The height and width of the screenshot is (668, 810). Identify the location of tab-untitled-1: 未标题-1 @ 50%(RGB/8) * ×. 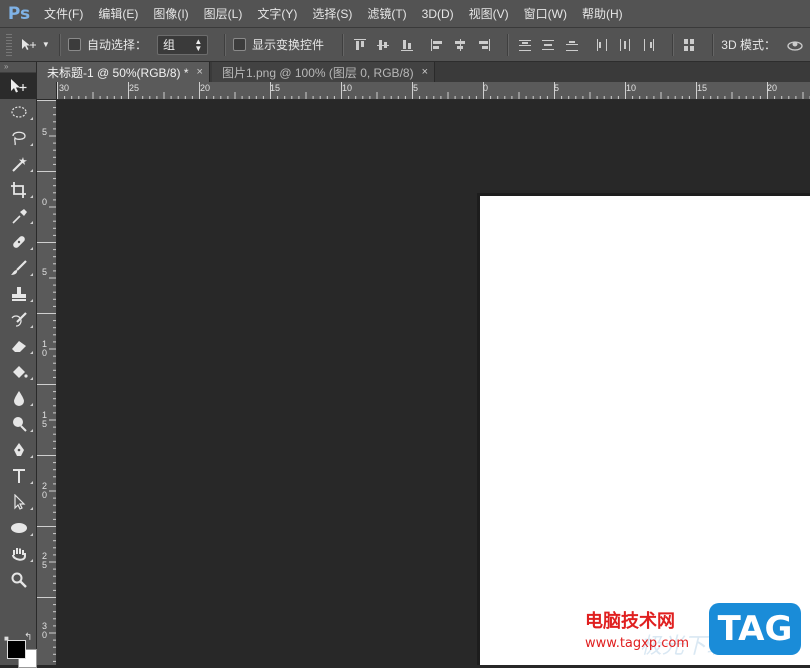
(123, 72).